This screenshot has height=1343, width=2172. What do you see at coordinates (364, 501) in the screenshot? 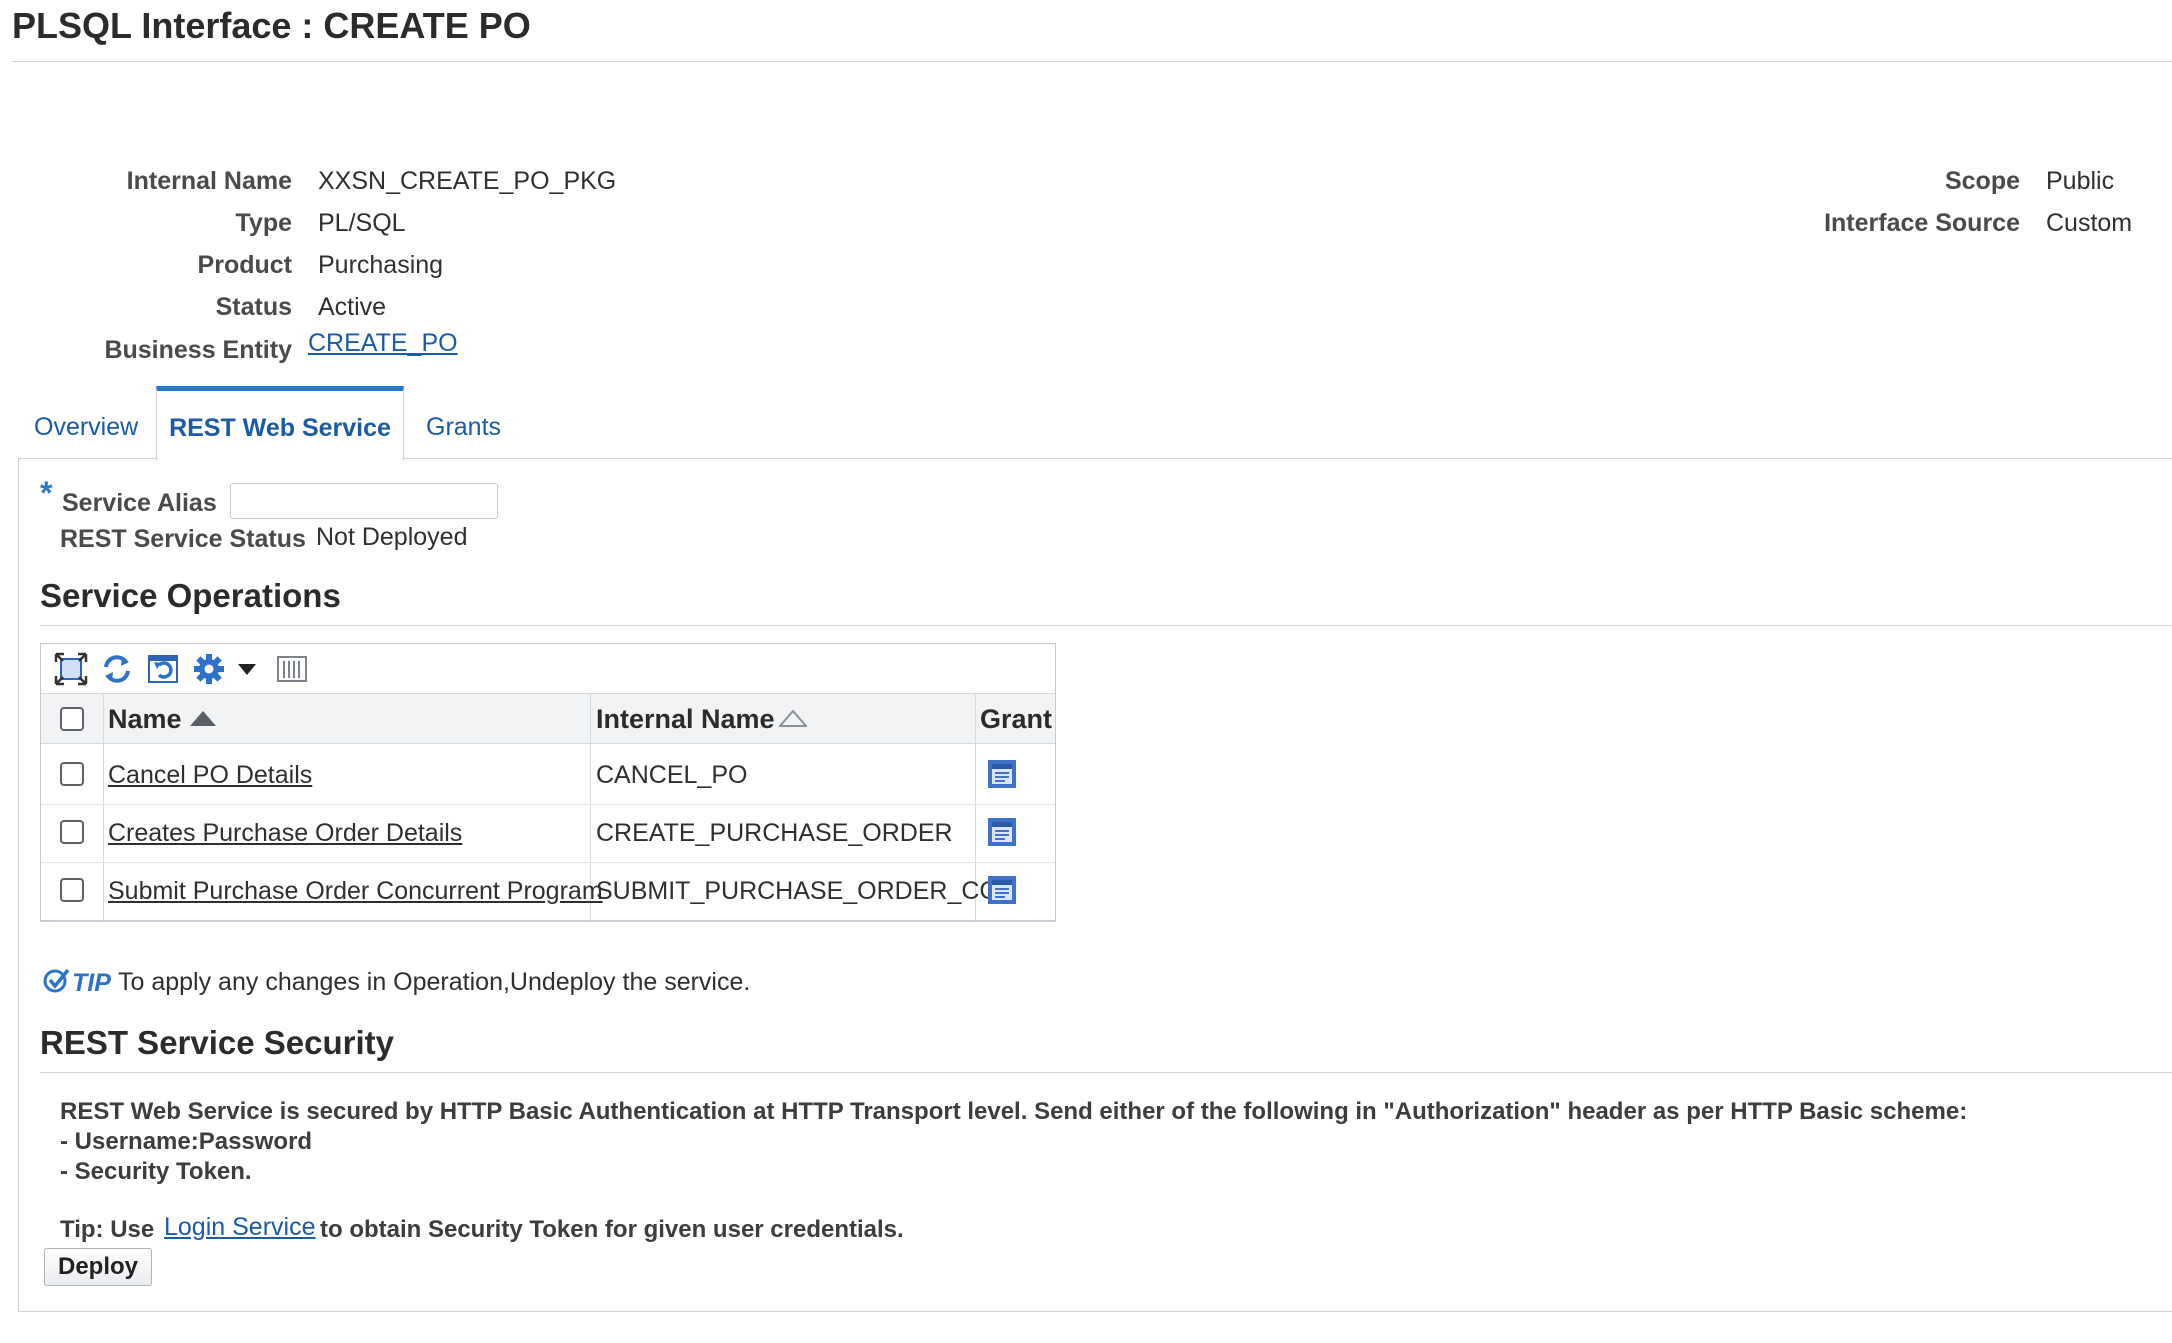
I see `service-alias-input` at bounding box center [364, 501].